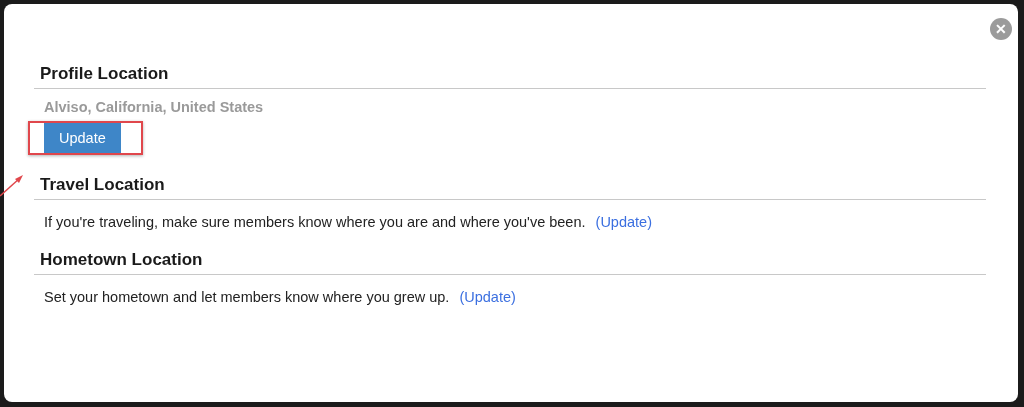  What do you see at coordinates (510, 76) in the screenshot?
I see `section-heading: Profile Location` at bounding box center [510, 76].